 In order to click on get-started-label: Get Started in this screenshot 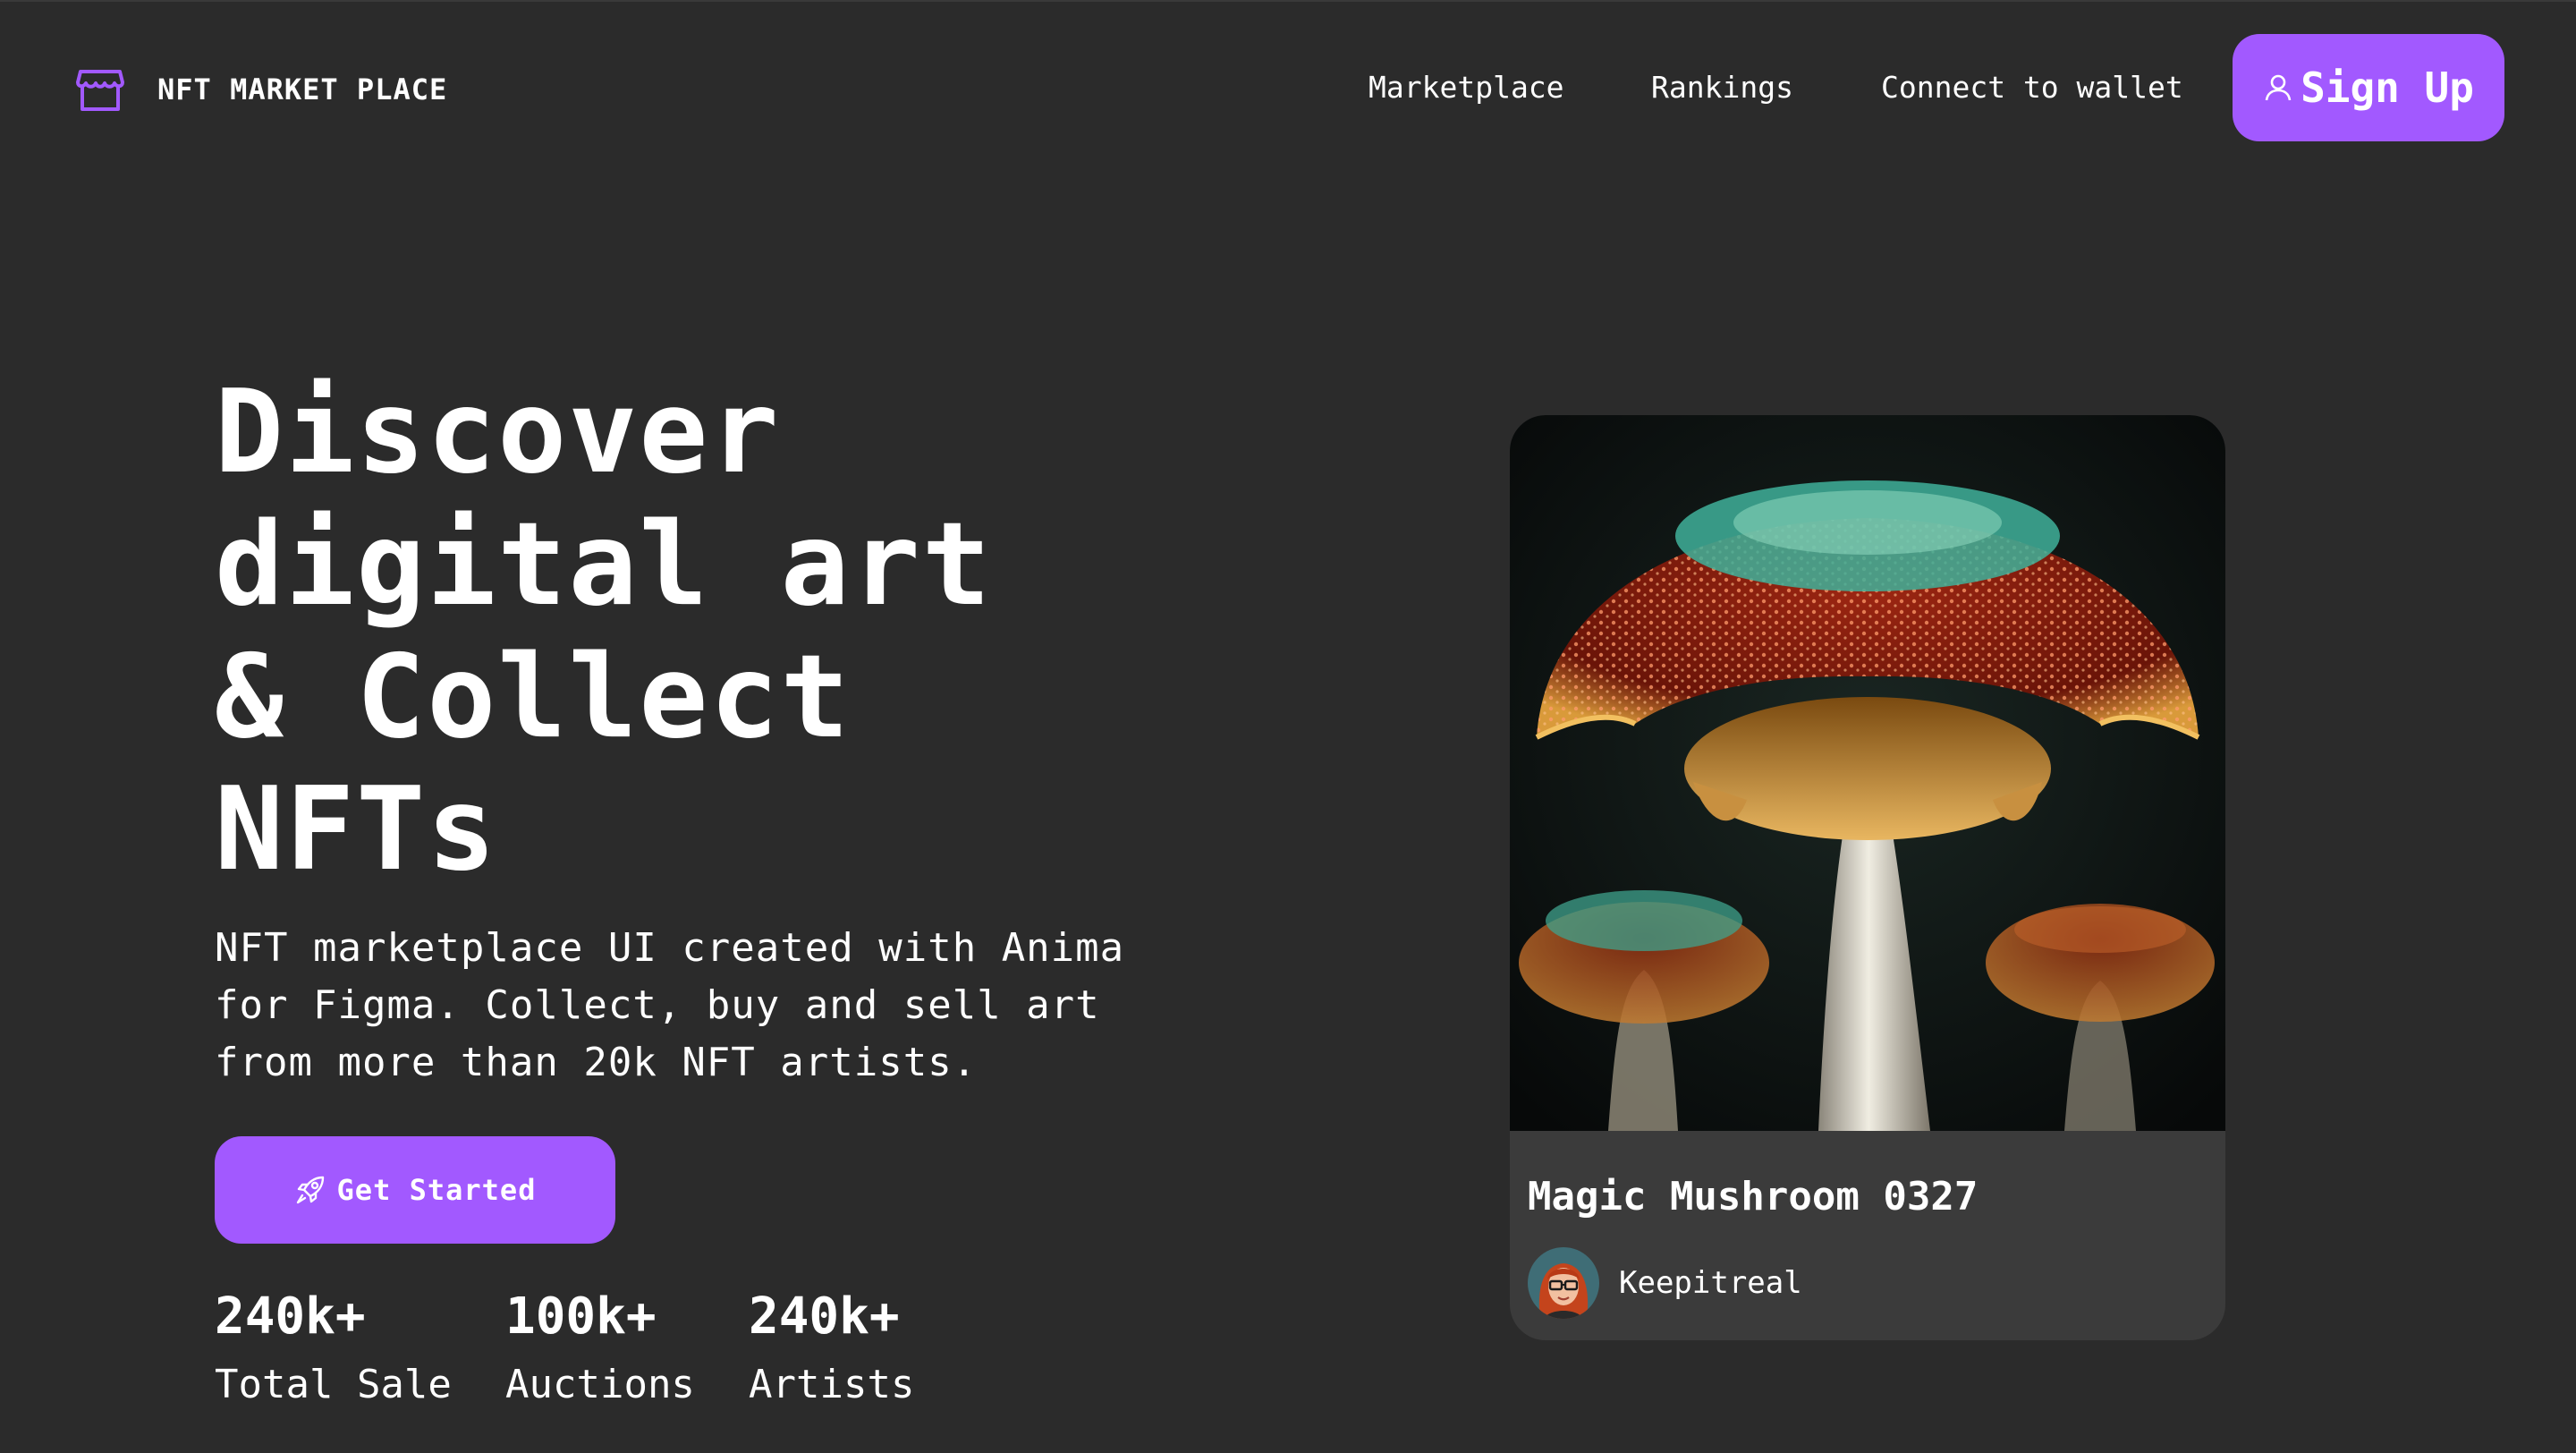, I will do `click(436, 1190)`.